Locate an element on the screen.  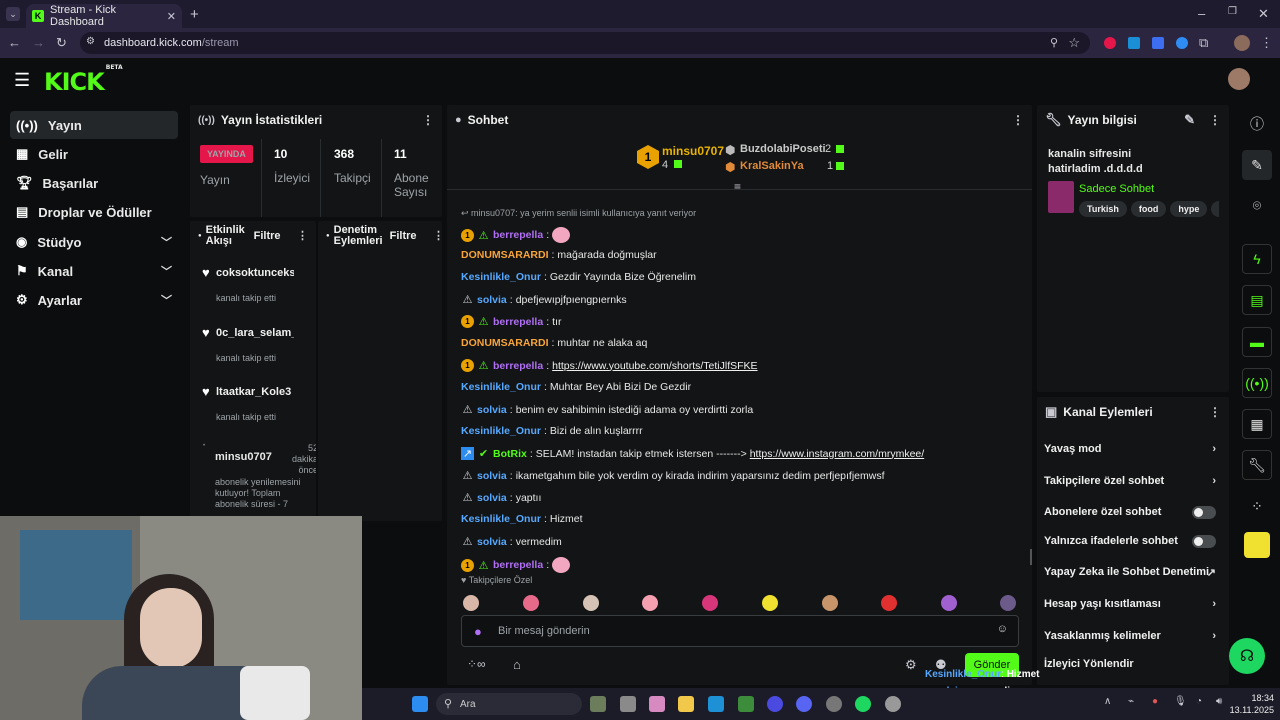
browser-tab: K Stream - Kick Dashboard ✕ is located at coordinates (104, 16).